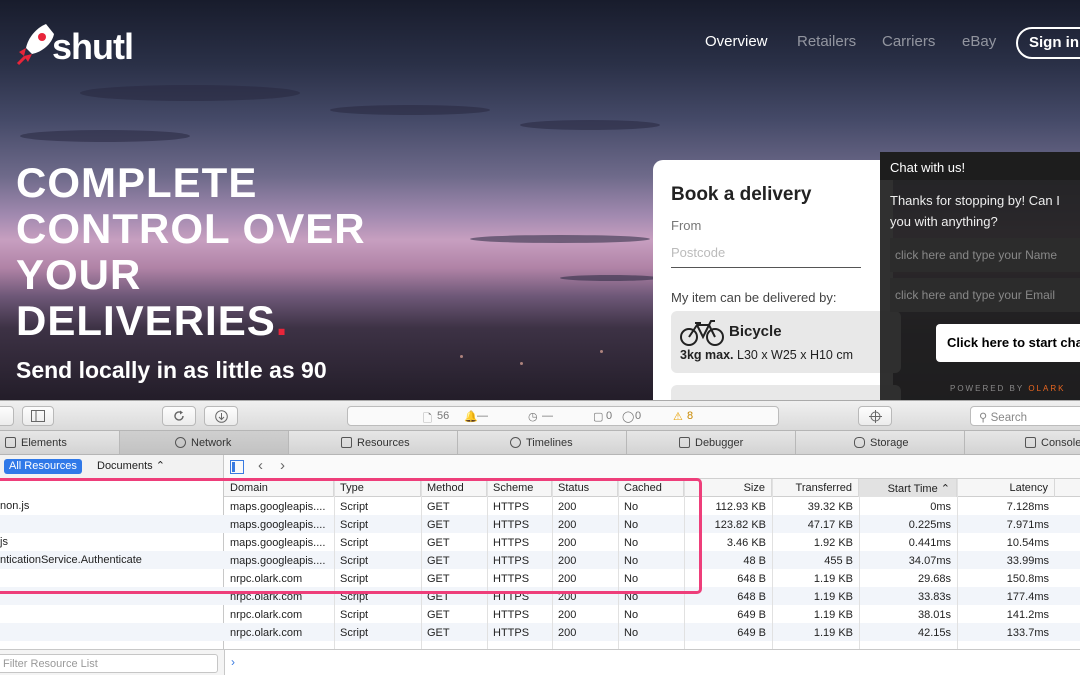  What do you see at coordinates (859, 442) in the screenshot?
I see `storage-icon` at bounding box center [859, 442].